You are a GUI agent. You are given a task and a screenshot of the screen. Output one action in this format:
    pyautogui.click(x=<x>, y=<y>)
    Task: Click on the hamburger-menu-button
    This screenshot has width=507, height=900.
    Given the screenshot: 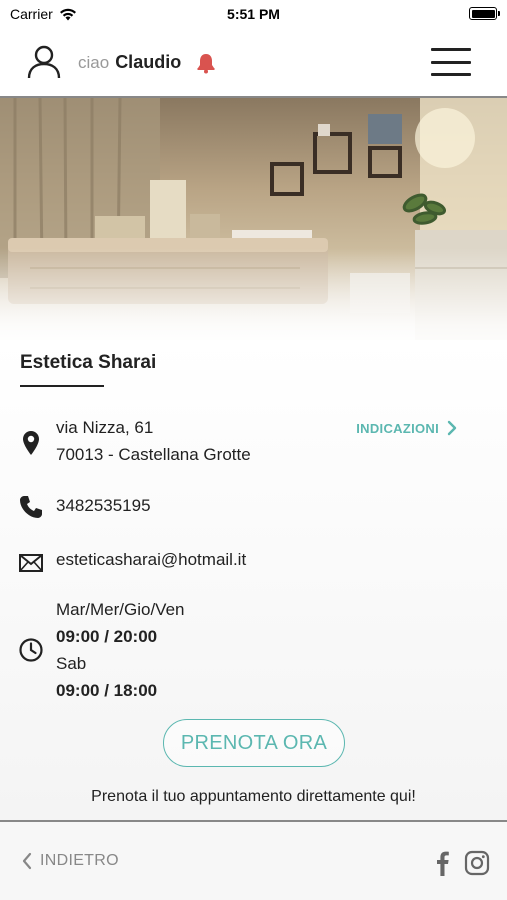 What is the action you would take?
    pyautogui.click(x=451, y=62)
    